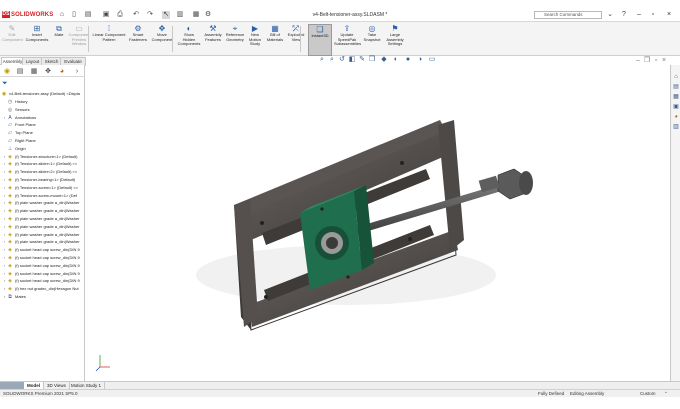  What do you see at coordinates (17, 133) in the screenshot?
I see `tree-item: ▱ Top Plane` at bounding box center [17, 133].